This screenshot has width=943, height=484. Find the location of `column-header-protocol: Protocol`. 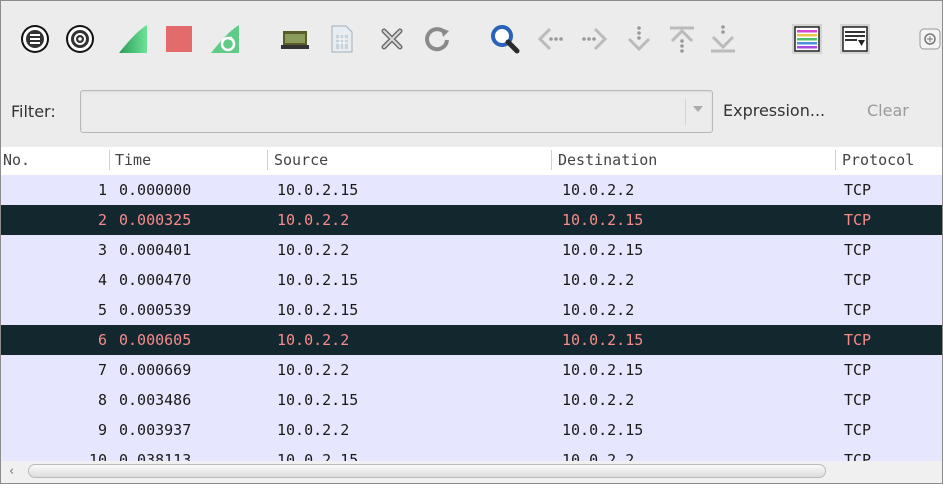

column-header-protocol: Protocol is located at coordinates (878, 161).